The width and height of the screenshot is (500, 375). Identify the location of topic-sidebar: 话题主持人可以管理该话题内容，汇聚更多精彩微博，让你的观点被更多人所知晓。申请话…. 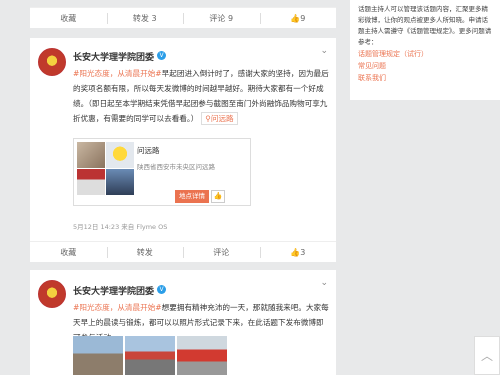
(425, 50).